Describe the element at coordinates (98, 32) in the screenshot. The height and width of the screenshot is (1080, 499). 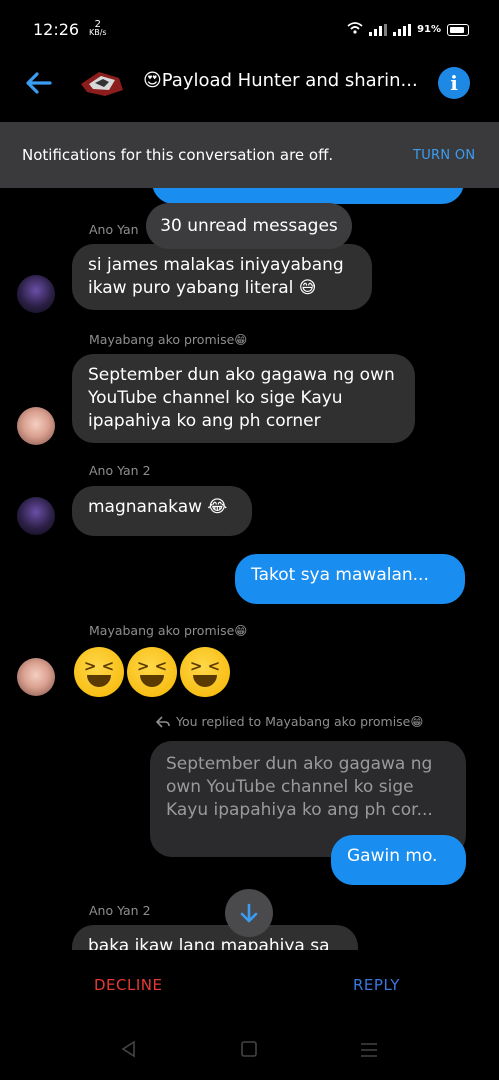
I see `network-speed-unit: KB/s` at that location.